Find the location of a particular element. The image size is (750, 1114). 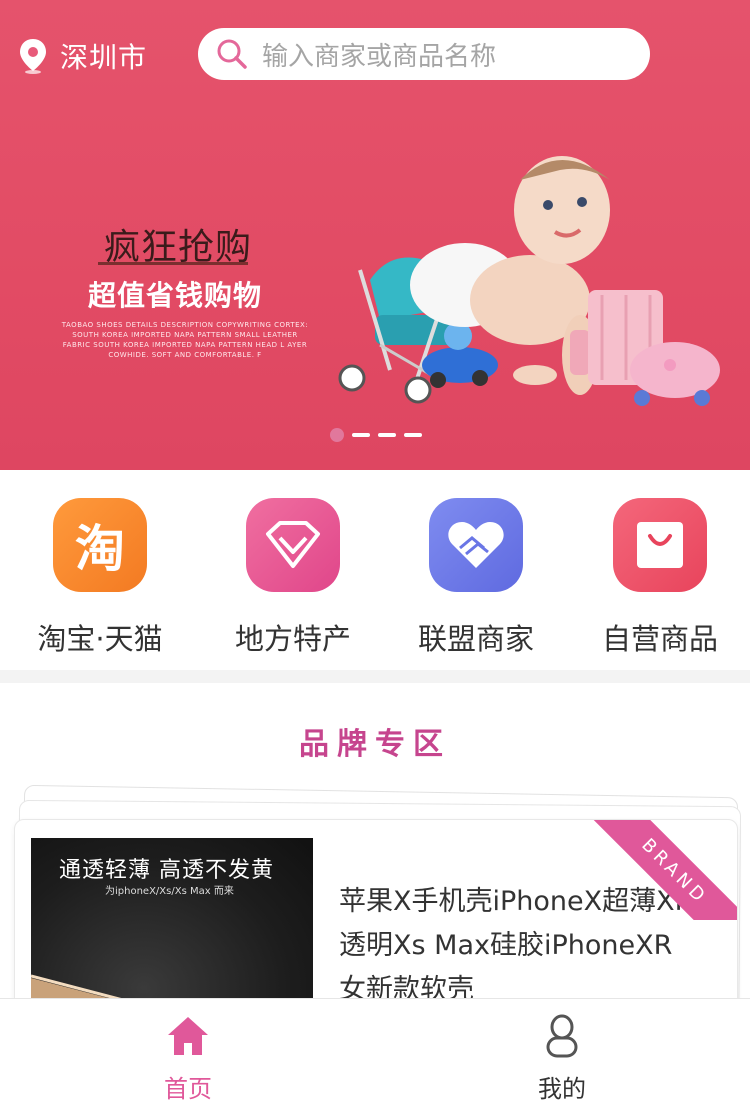

category-local-specialty: 地方特产 is located at coordinates (293, 578).